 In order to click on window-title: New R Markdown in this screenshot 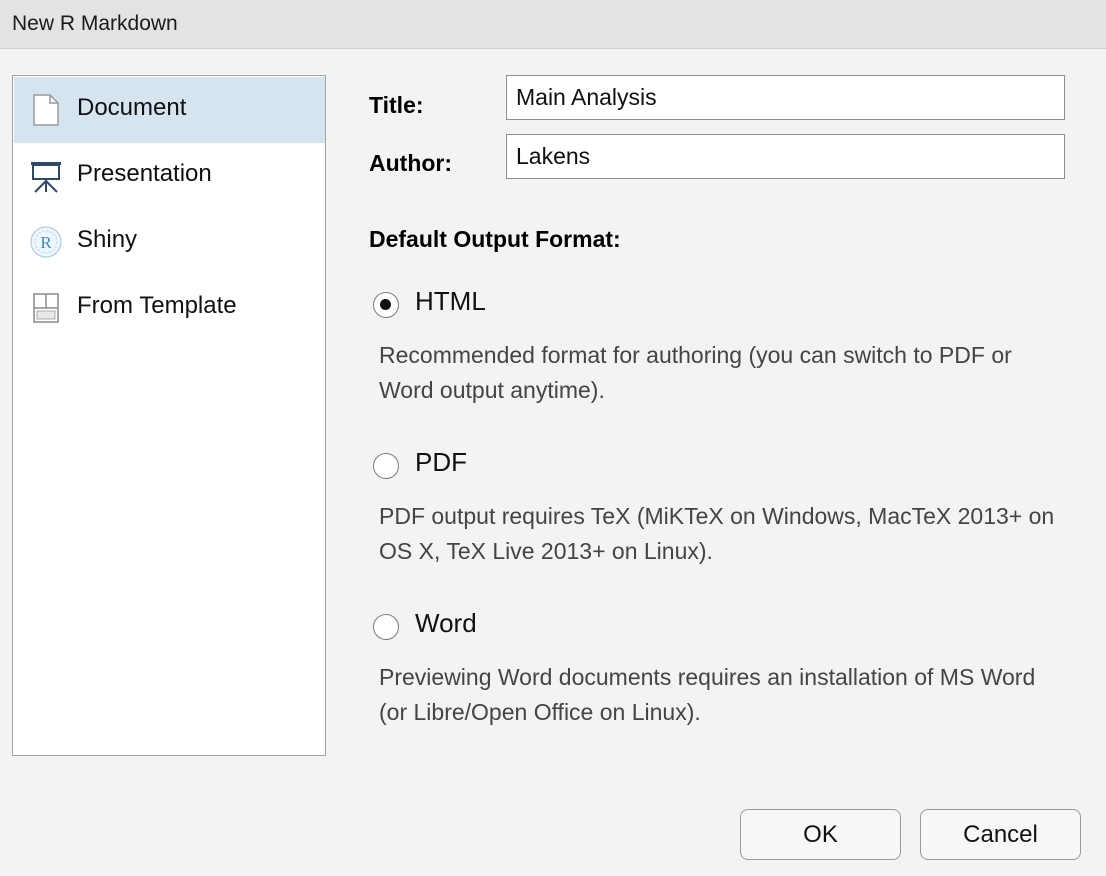, I will do `click(95, 23)`.